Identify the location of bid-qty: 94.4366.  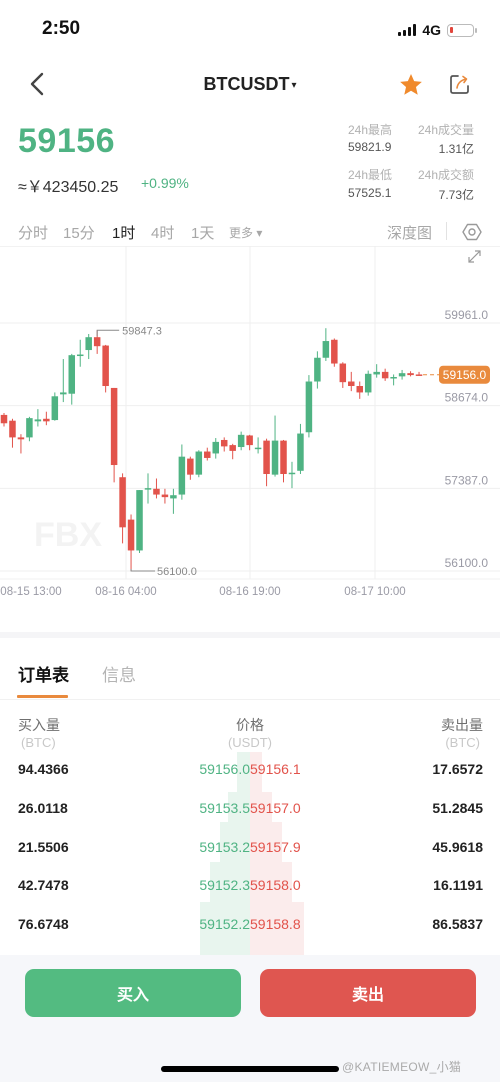
(43, 769).